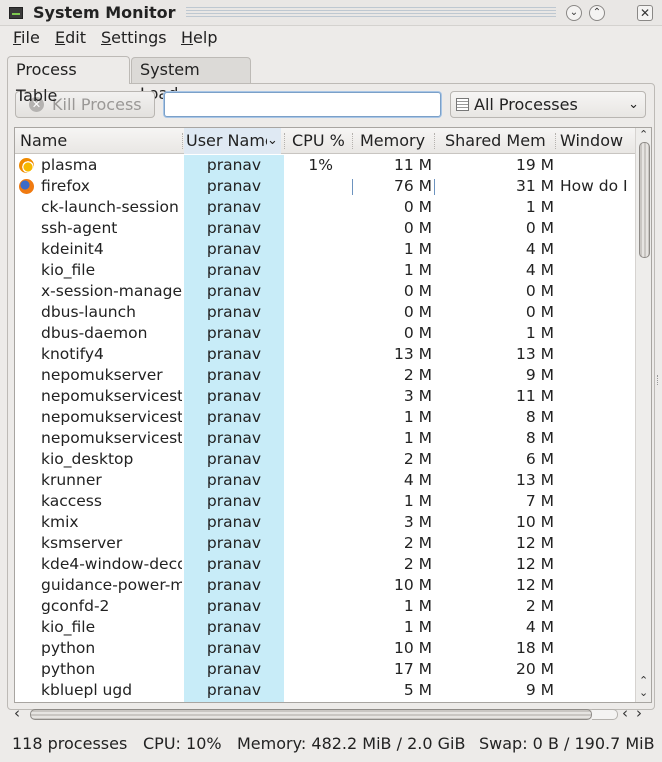 Image resolution: width=662 pixels, height=762 pixels. What do you see at coordinates (111, 438) in the screenshot?
I see `process-name-cell: nepomukservicestub` at bounding box center [111, 438].